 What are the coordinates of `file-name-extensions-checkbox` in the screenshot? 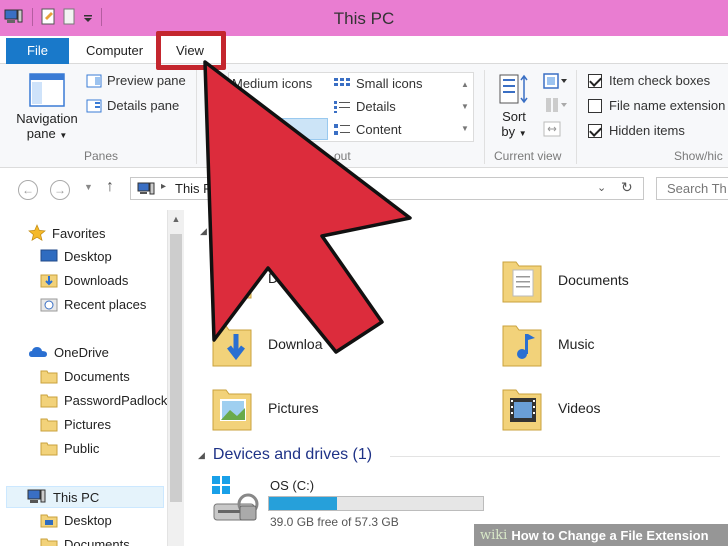 It's located at (595, 105).